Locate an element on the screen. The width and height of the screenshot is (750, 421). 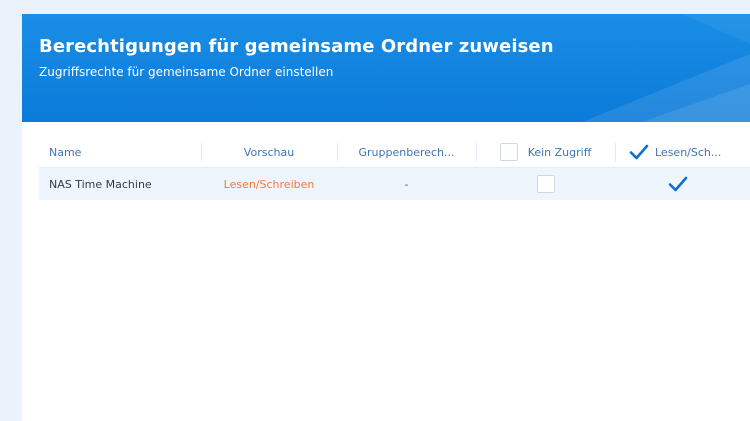
column-header-no-access: Kein Zugriff is located at coordinates (545, 152).